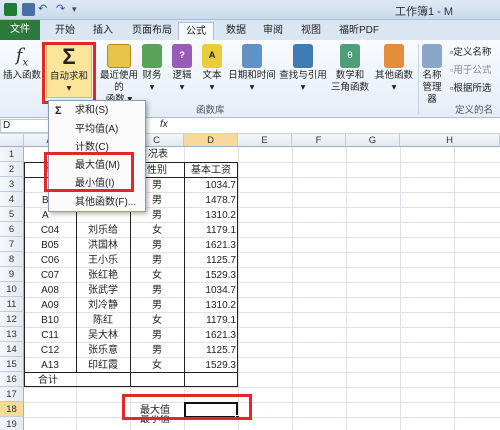 The image size is (500, 430). What do you see at coordinates (119, 75) in the screenshot?
I see `recent-functions-button: 最近使用的 函数 ▾` at bounding box center [119, 75].